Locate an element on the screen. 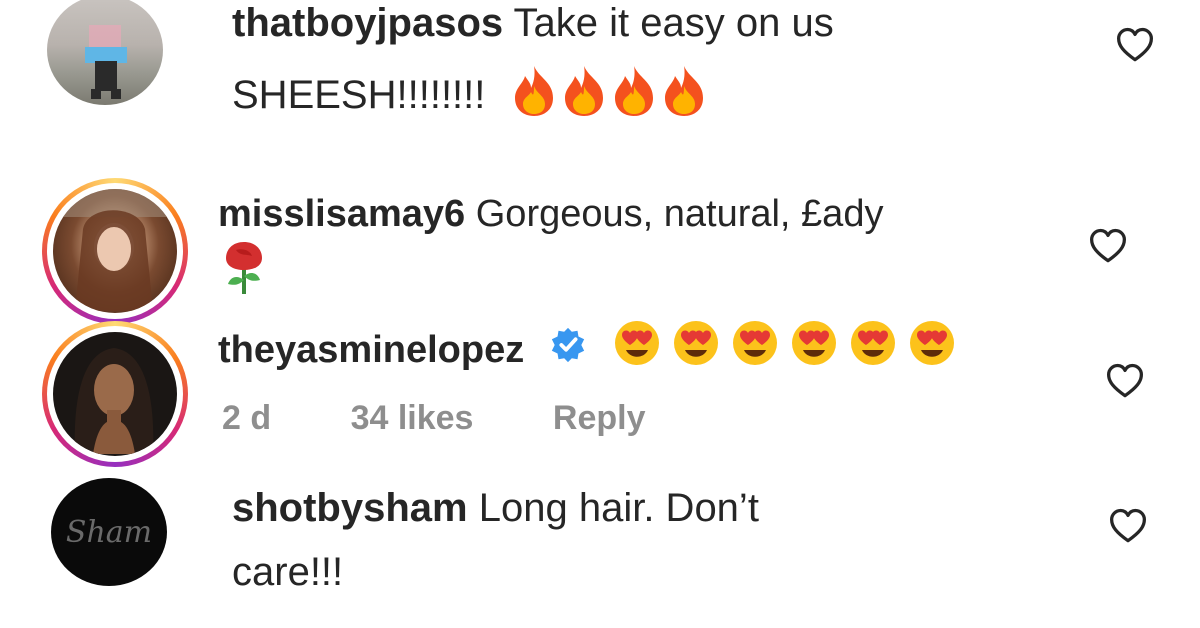 This screenshot has height=628, width=1200. rose-emoji is located at coordinates (244, 269).